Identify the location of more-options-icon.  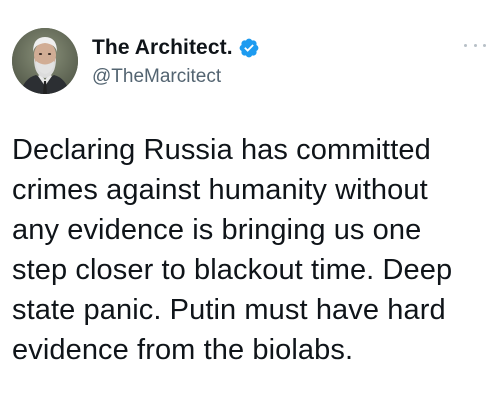
(475, 45).